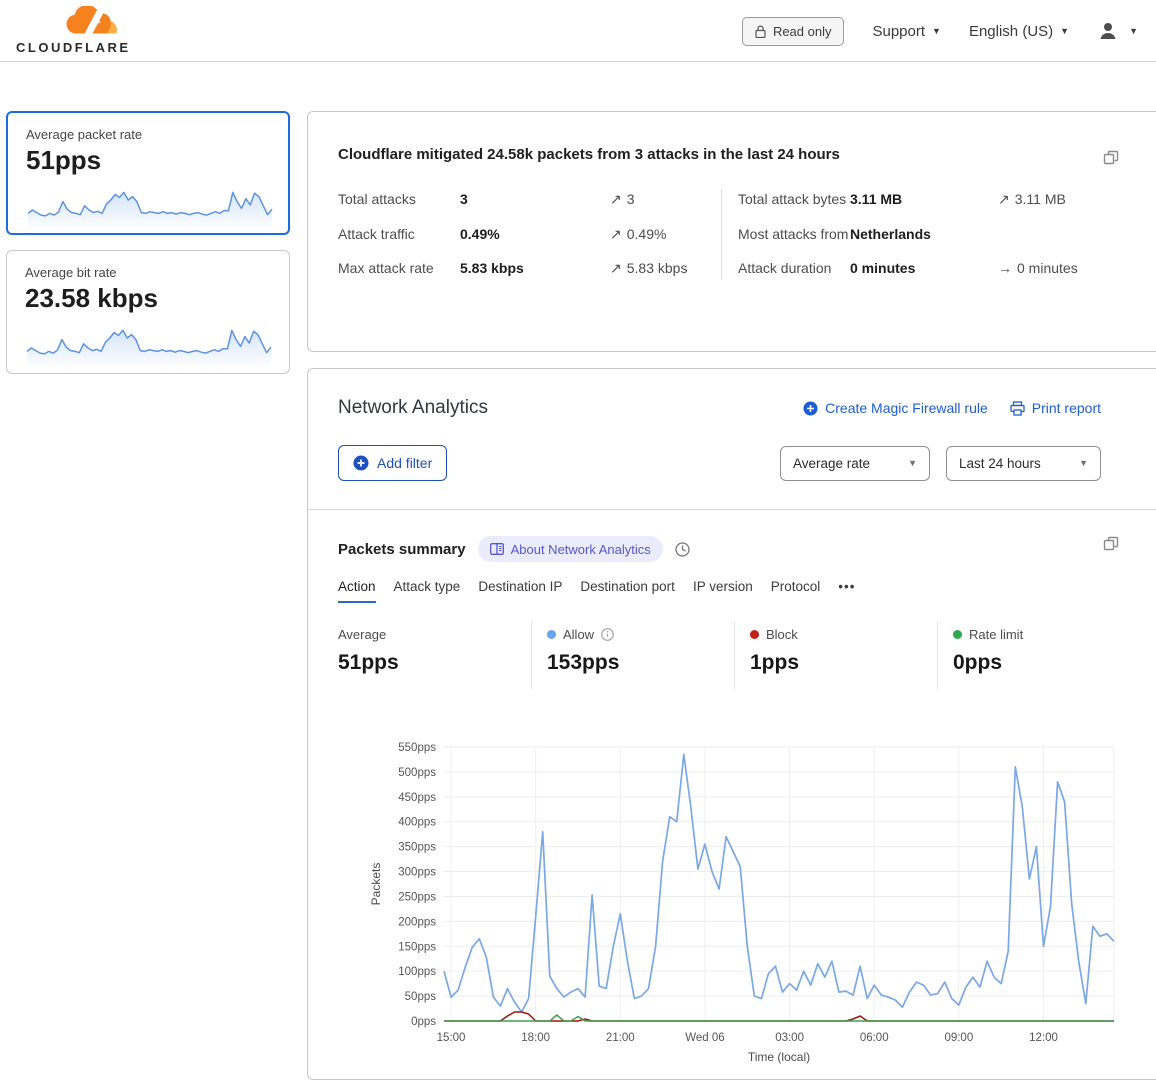 This screenshot has height=1080, width=1156. Describe the element at coordinates (876, 199) in the screenshot. I see `stat-value: 3.11 MB` at that location.